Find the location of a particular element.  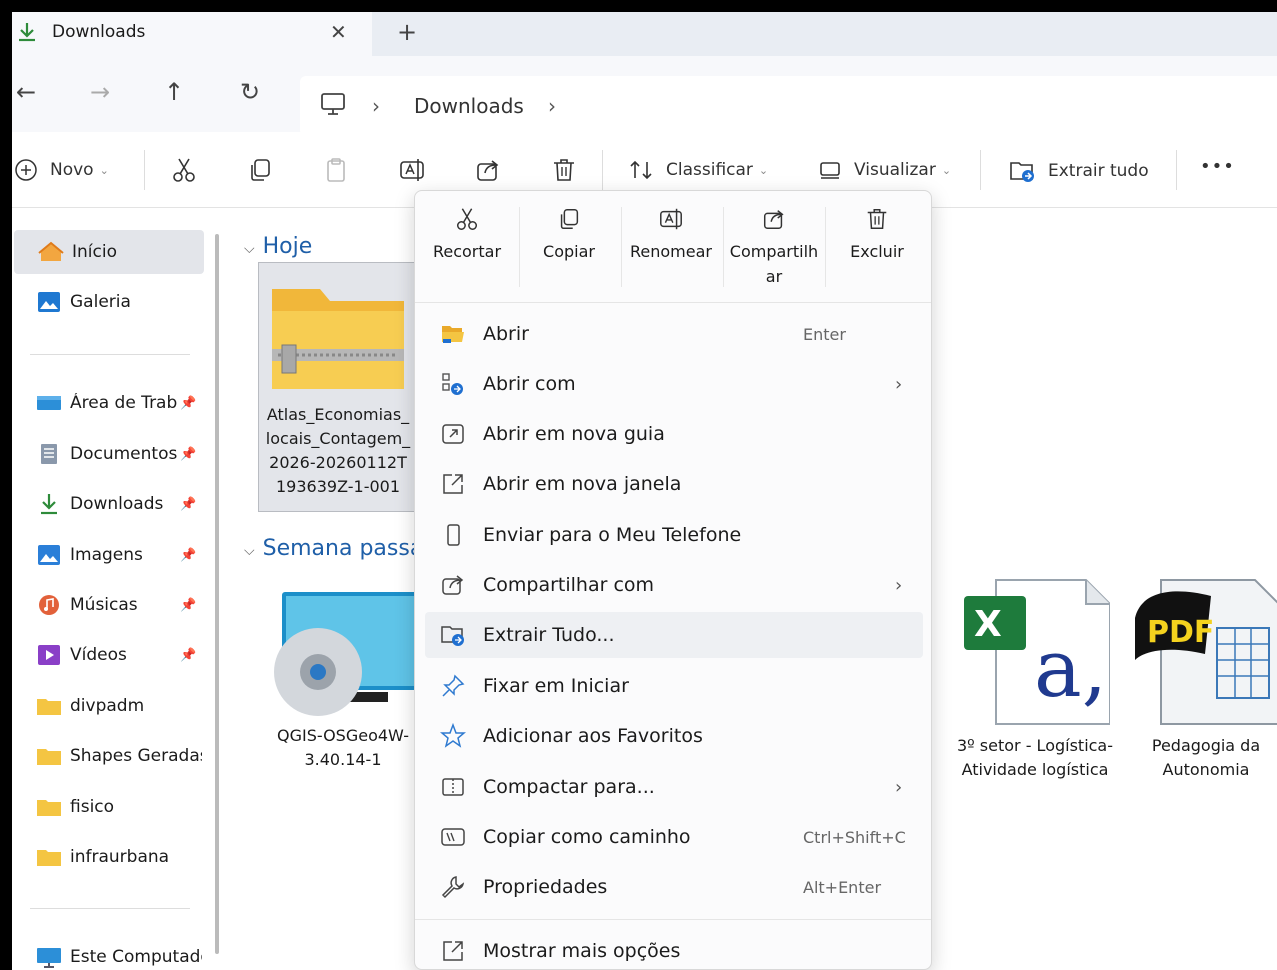

forward-button: → is located at coordinates (100, 92).